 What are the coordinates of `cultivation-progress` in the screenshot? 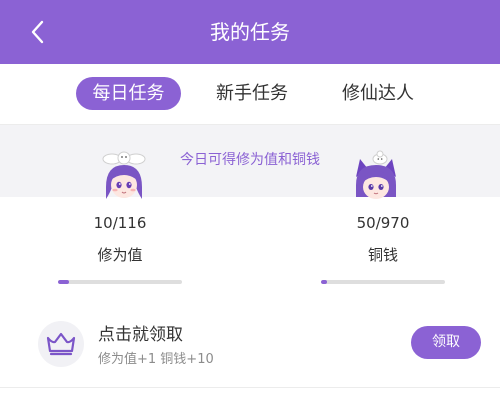 It's located at (120, 282).